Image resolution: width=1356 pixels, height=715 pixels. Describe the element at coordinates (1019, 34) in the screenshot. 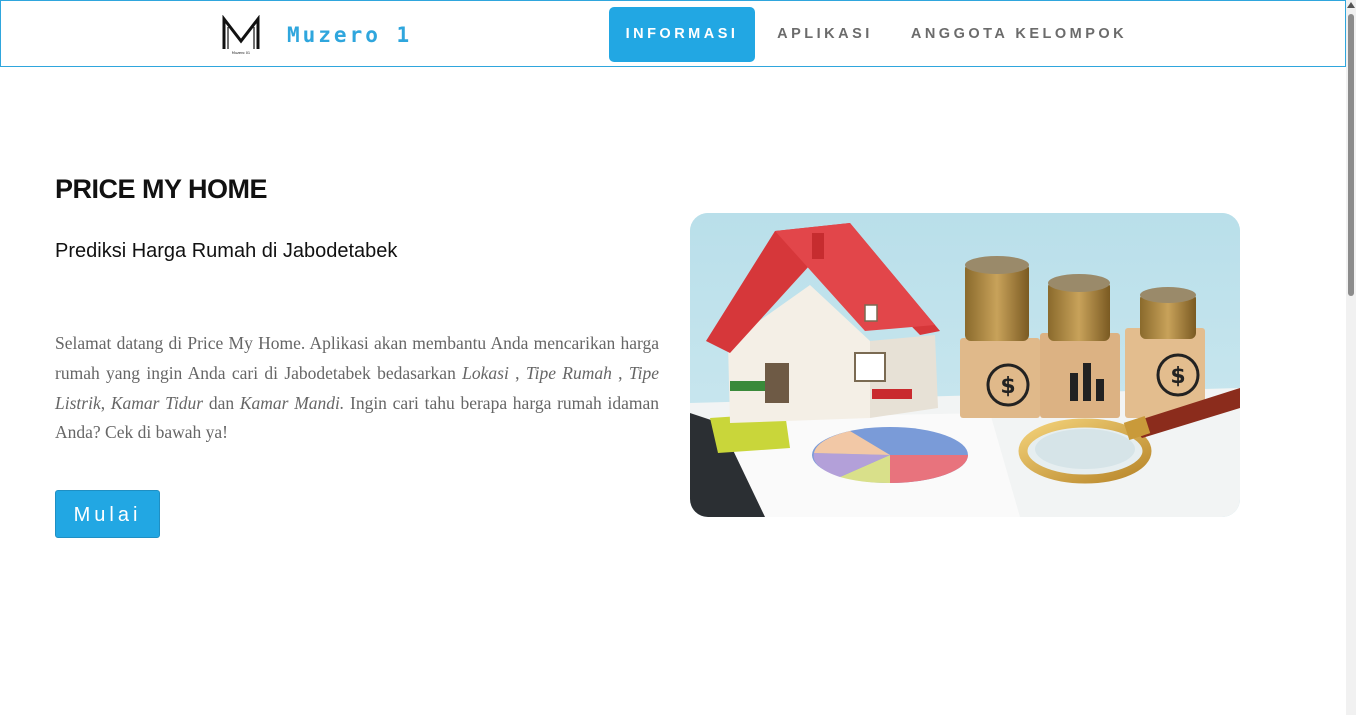

I see `nav-item-anggota-kelompok: ANGGOTA KELOMPOK` at that location.